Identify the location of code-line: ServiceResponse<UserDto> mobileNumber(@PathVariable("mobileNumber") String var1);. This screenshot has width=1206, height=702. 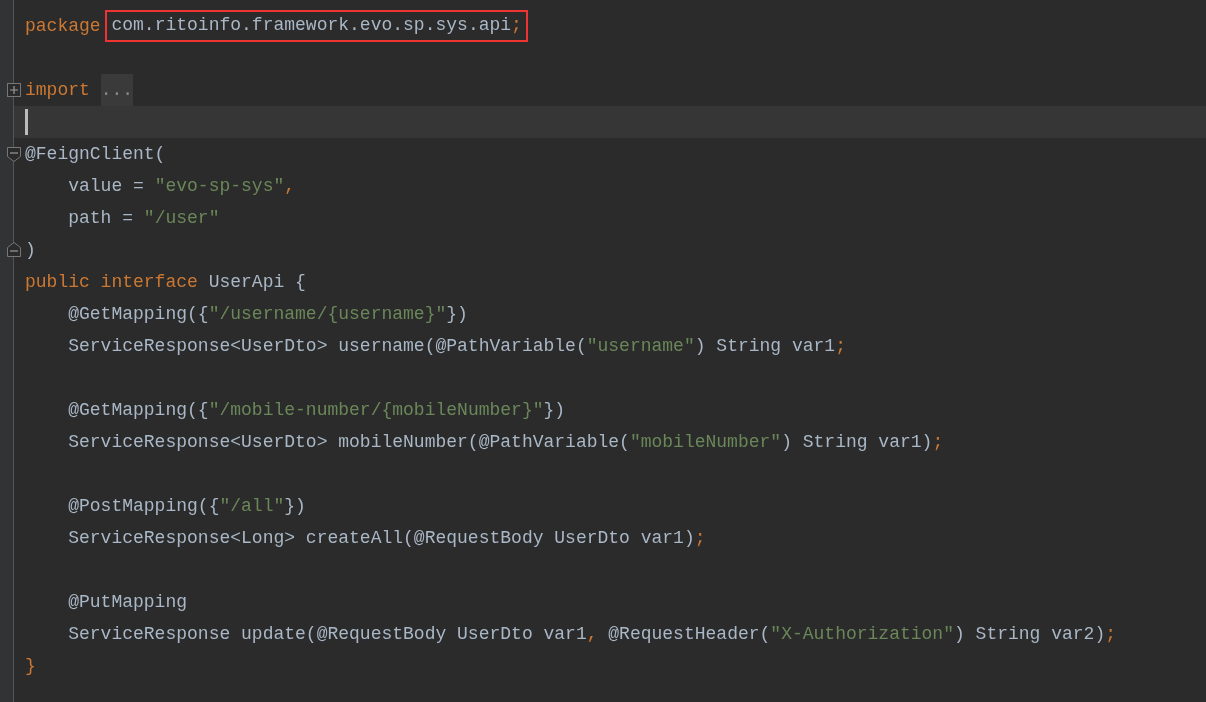
(505, 442).